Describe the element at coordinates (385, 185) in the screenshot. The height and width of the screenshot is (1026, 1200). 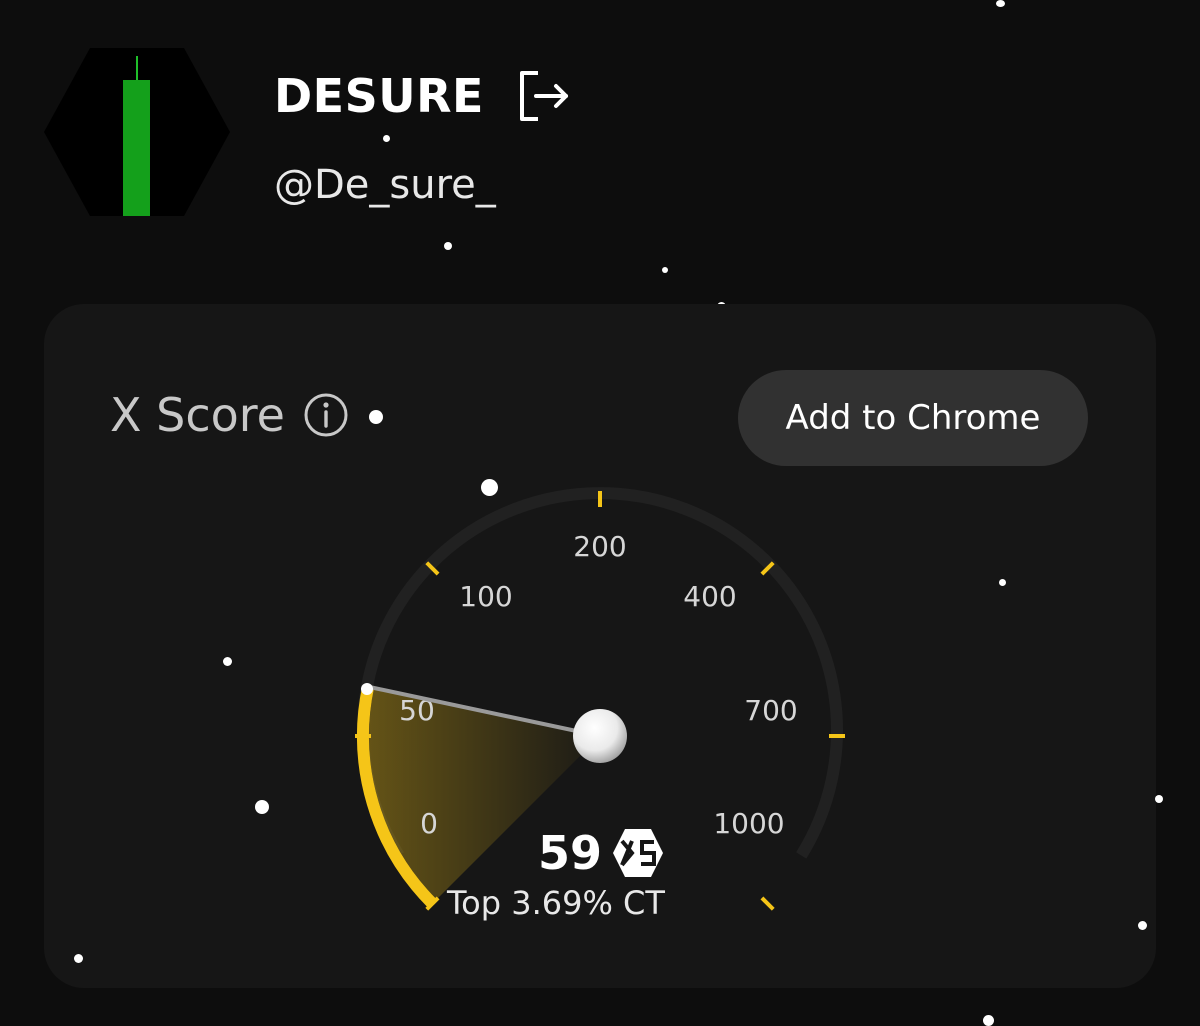
I see `profile-handle: @De_sure_` at that location.